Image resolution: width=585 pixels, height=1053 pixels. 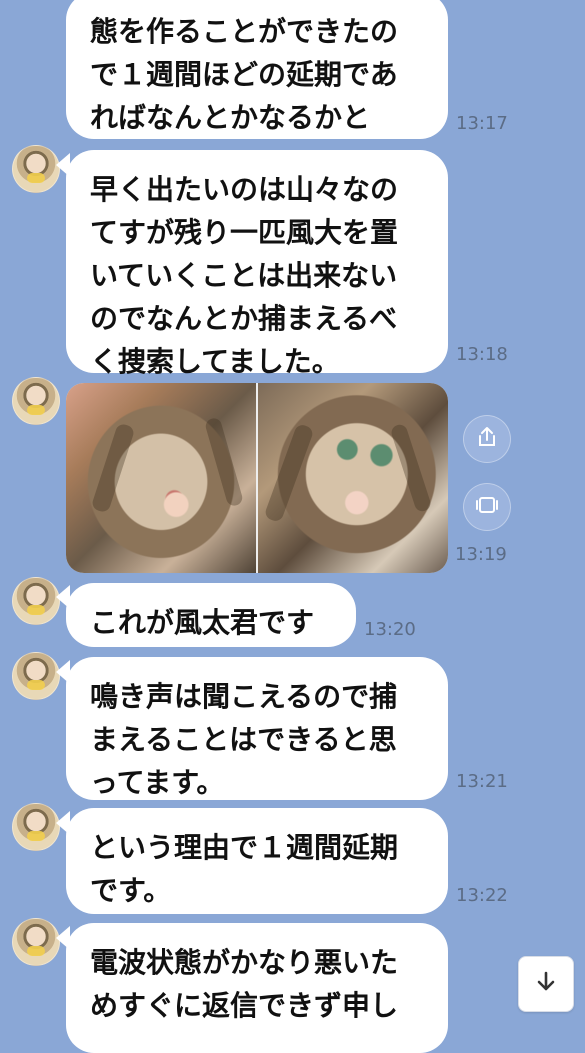 What do you see at coordinates (482, 895) in the screenshot?
I see `message-time: 13:22` at bounding box center [482, 895].